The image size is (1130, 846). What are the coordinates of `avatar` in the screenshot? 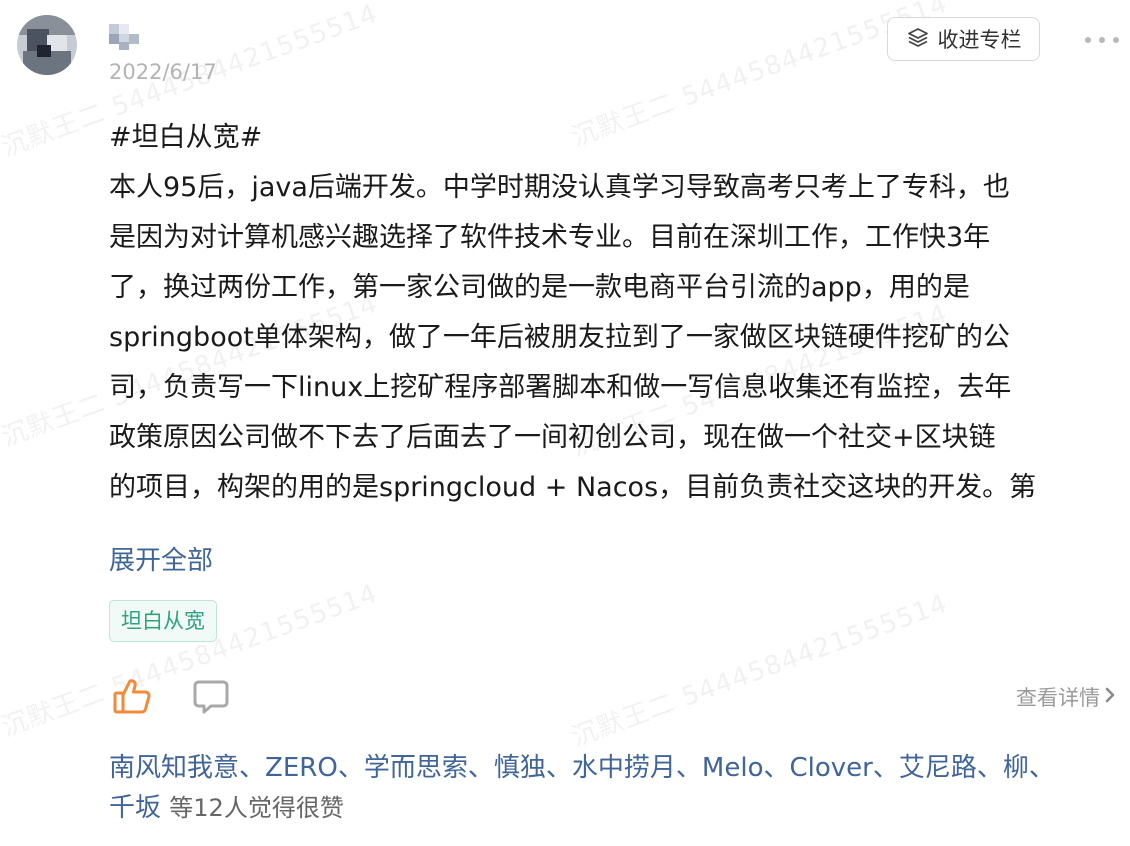 It's located at (47, 45).